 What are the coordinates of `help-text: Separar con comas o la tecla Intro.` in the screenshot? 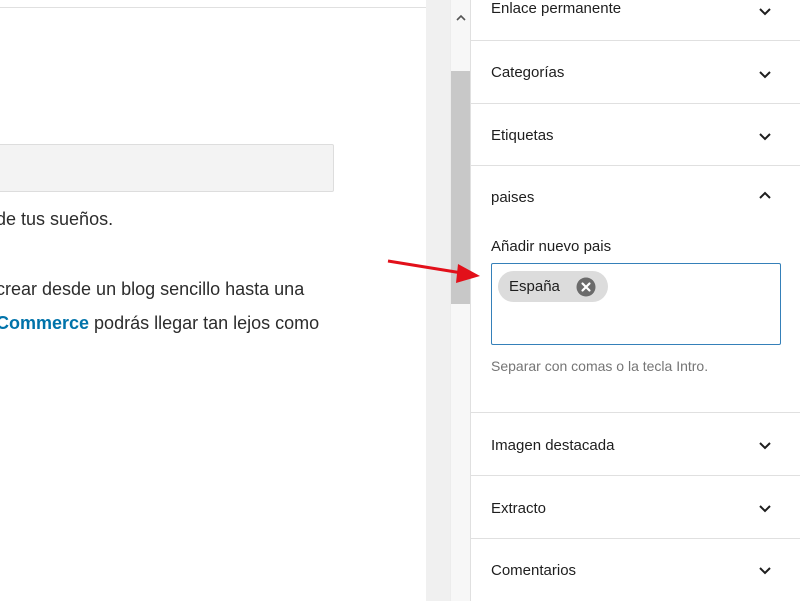 It's located at (600, 366).